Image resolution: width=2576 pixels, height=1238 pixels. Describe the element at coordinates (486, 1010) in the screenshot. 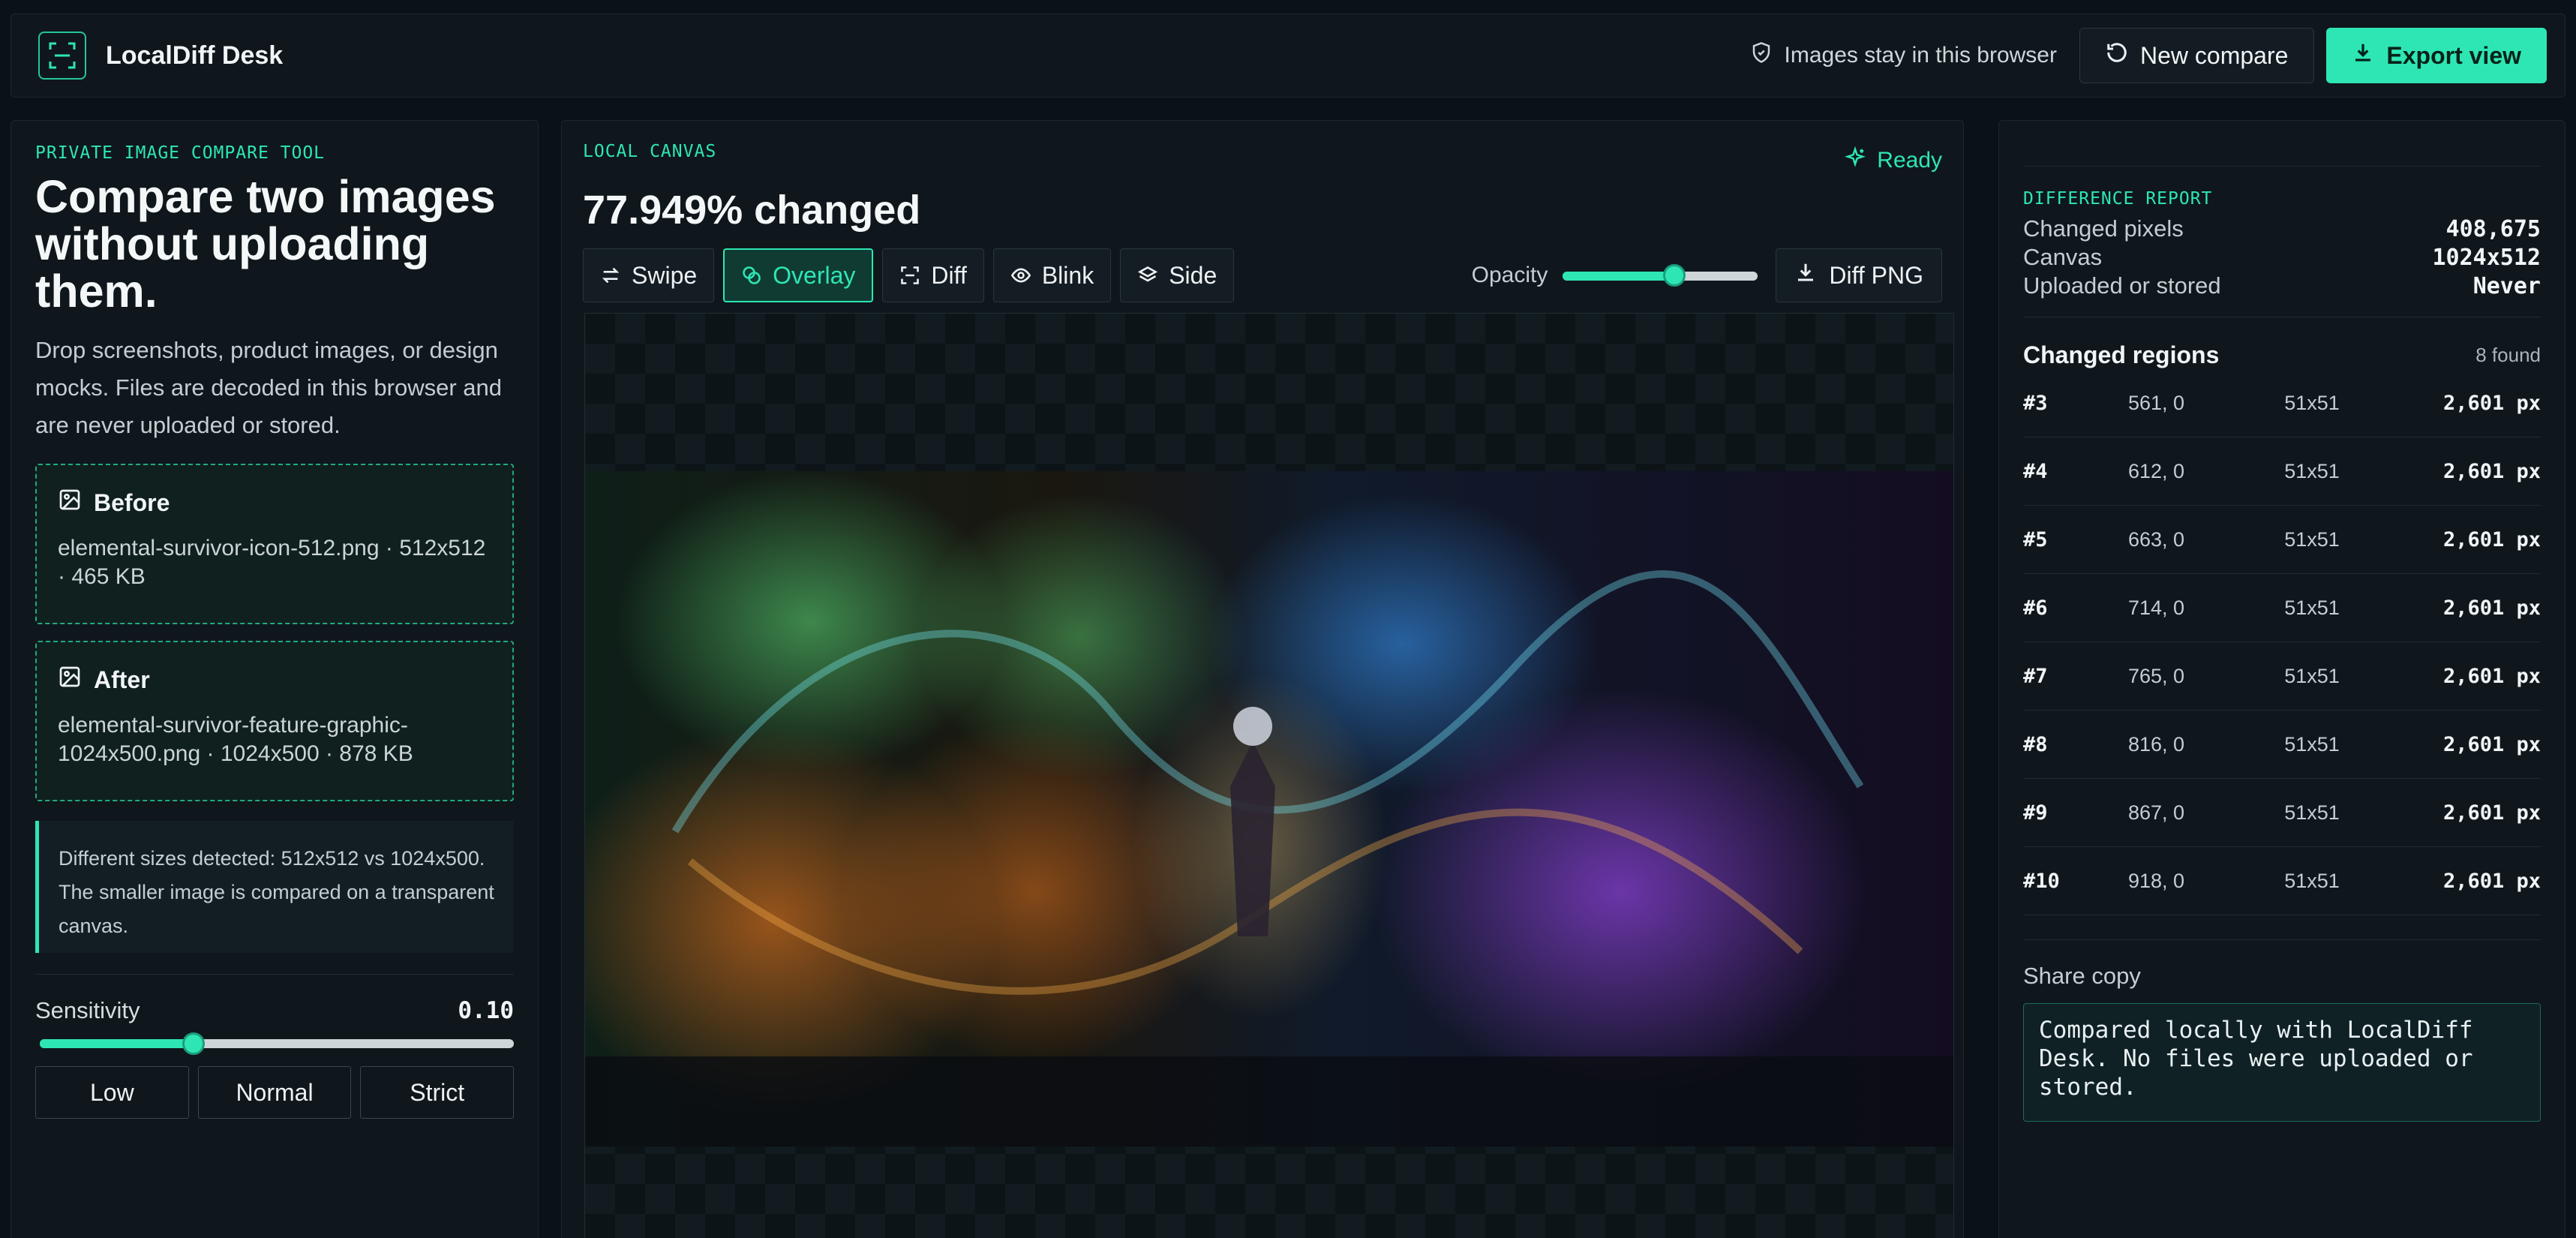

I see `sensitivity-value: 0.10` at that location.